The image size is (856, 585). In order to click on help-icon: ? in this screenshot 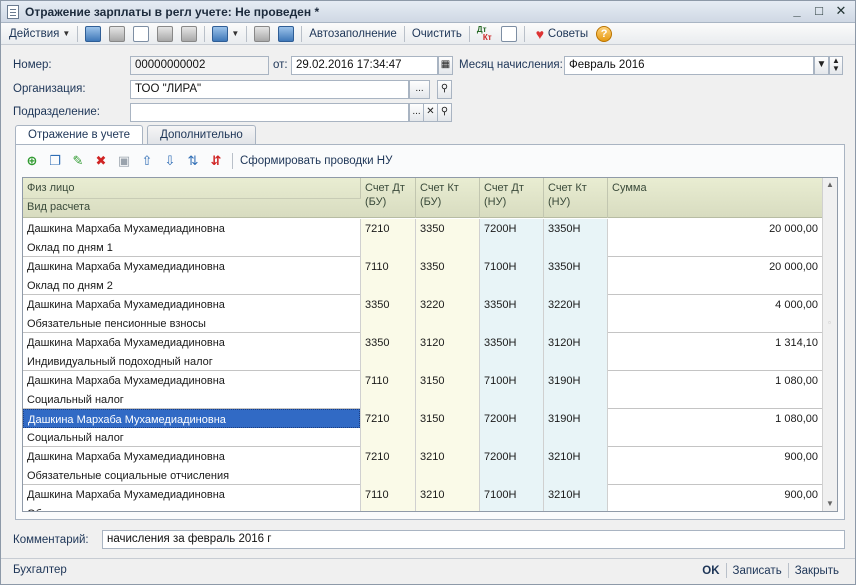, I will do `click(604, 33)`.